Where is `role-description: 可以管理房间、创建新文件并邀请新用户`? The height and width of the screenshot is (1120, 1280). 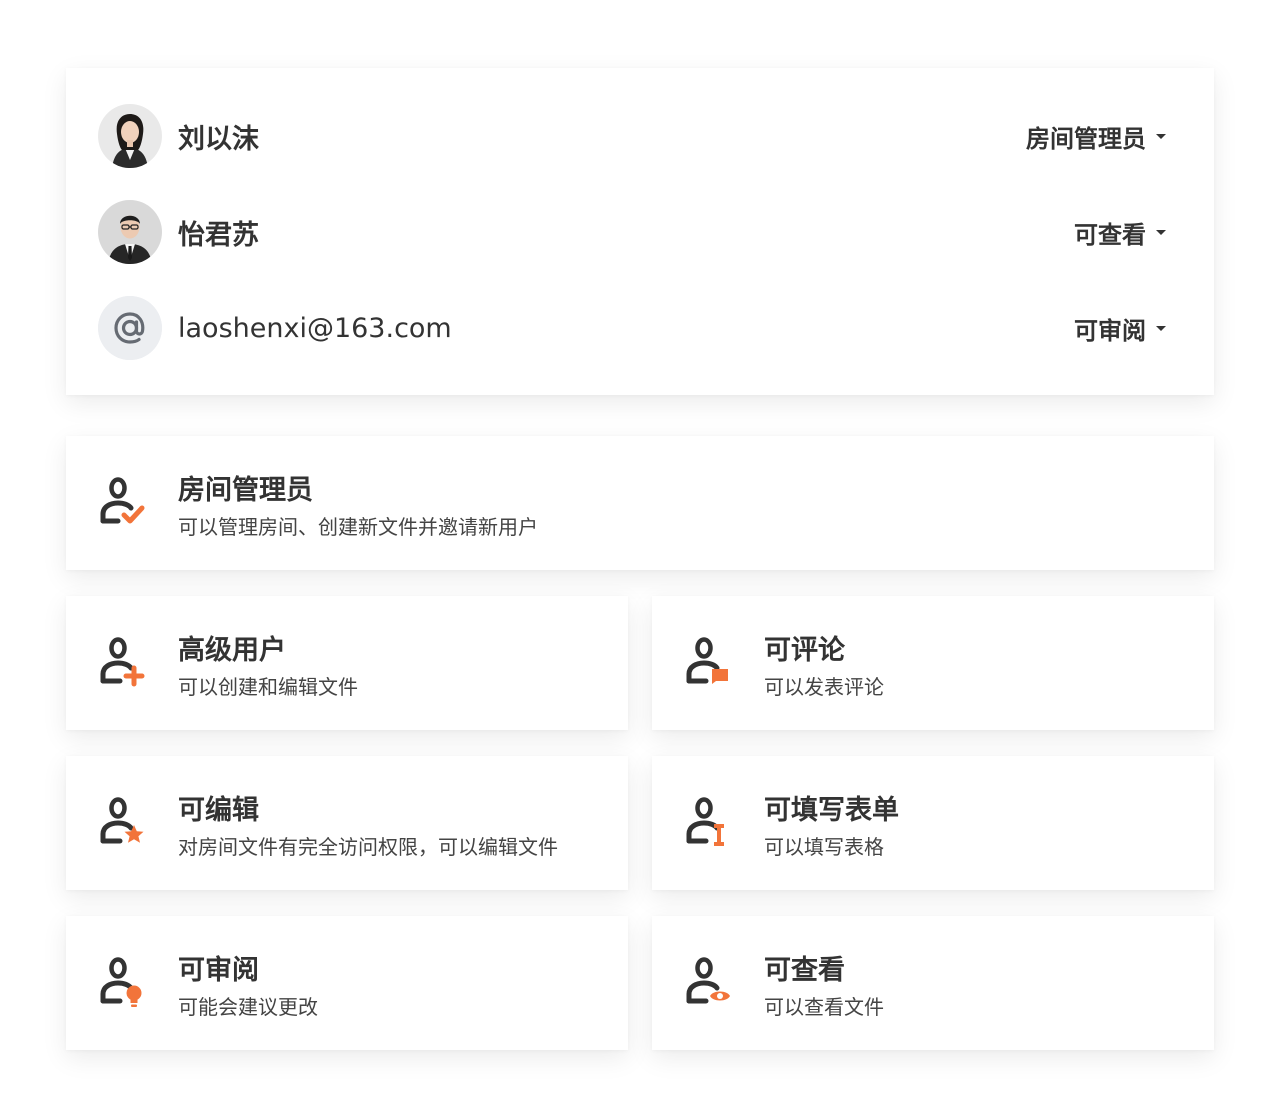
role-description: 可以管理房间、创建新文件并邀请新用户 is located at coordinates (358, 527).